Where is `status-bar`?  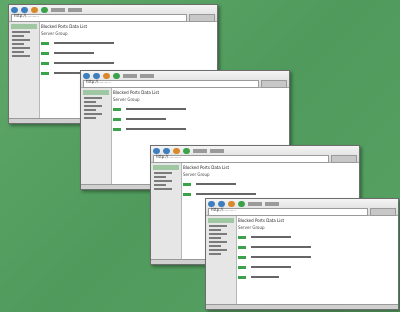
status-bar is located at coordinates (302, 306).